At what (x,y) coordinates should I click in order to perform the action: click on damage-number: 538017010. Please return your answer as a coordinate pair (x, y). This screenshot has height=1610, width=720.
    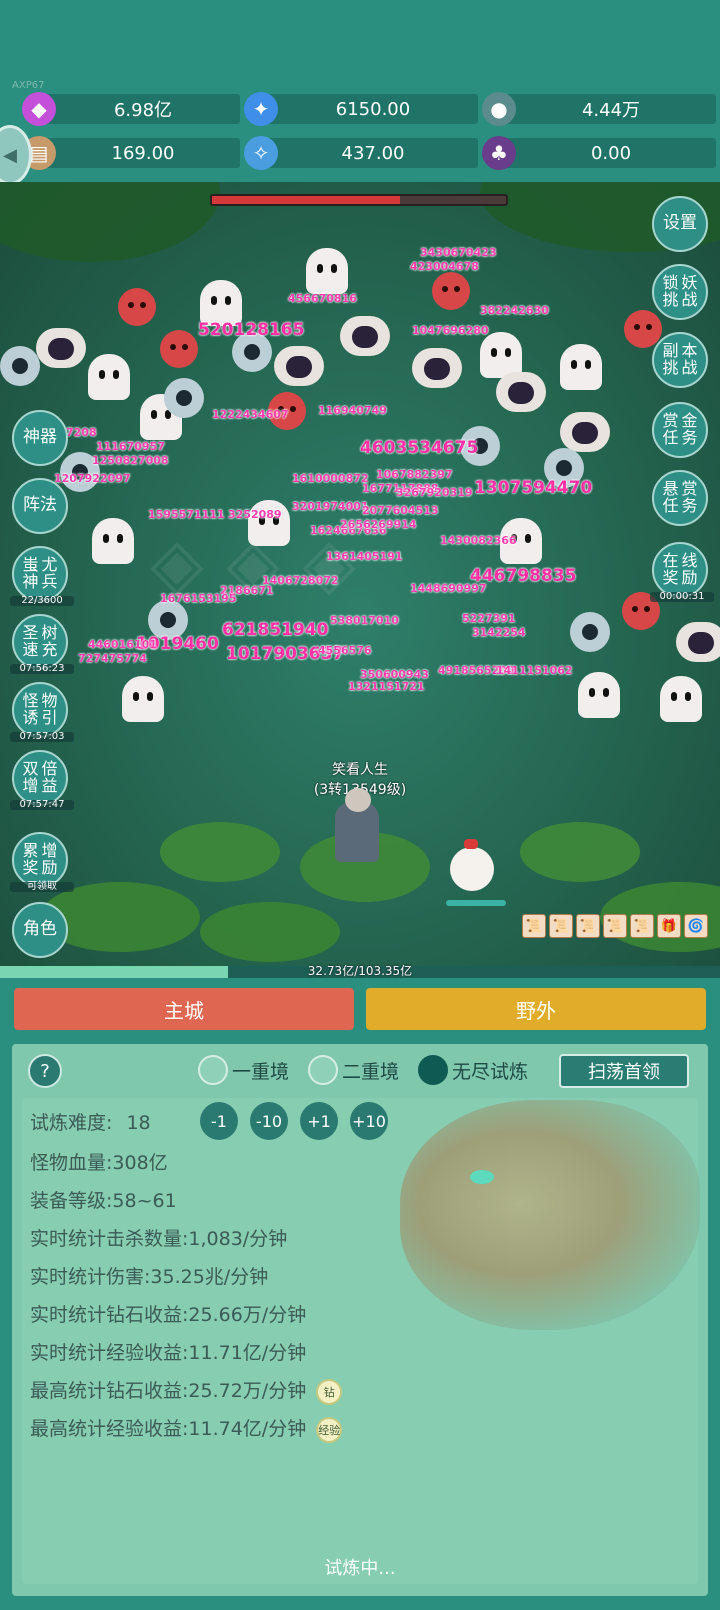
    Looking at the image, I should click on (364, 620).